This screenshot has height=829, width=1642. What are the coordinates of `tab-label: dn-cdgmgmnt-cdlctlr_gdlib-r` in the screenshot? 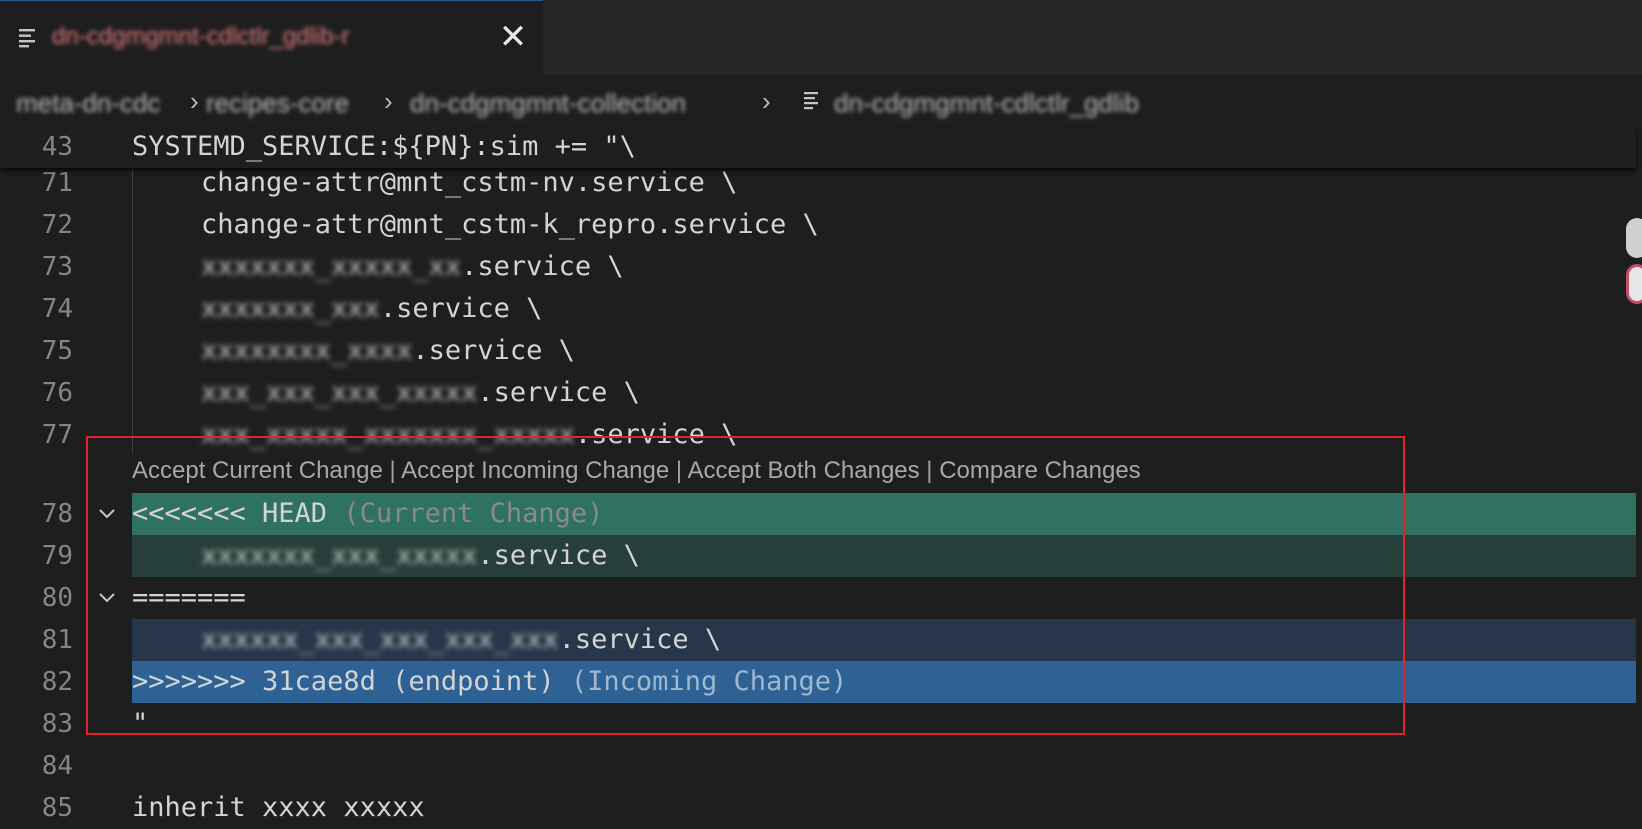 It's located at (201, 36).